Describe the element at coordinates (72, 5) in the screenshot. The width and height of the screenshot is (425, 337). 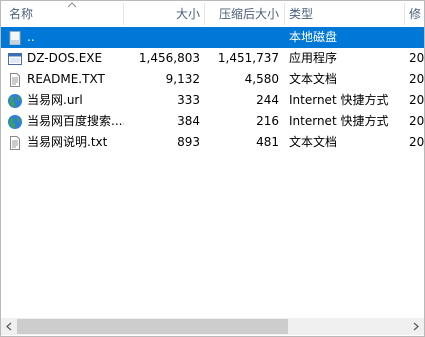
I see `sort-ascending-icon` at that location.